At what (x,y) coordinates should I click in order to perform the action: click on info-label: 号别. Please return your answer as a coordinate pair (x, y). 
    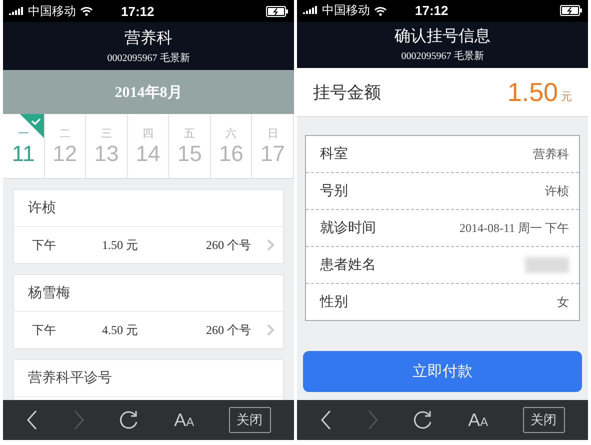
    Looking at the image, I should click on (334, 191).